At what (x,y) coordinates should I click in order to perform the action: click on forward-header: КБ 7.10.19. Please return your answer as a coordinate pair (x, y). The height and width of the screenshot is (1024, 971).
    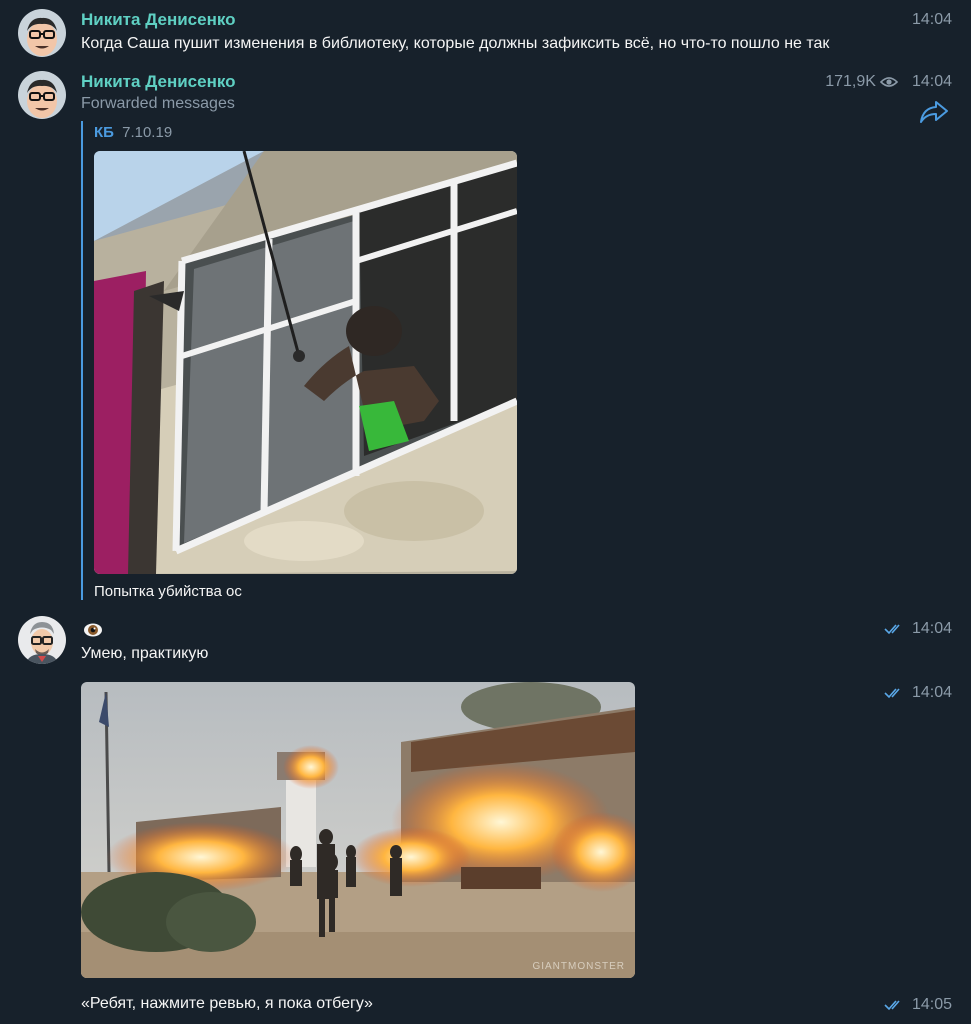
    Looking at the image, I should click on (133, 132).